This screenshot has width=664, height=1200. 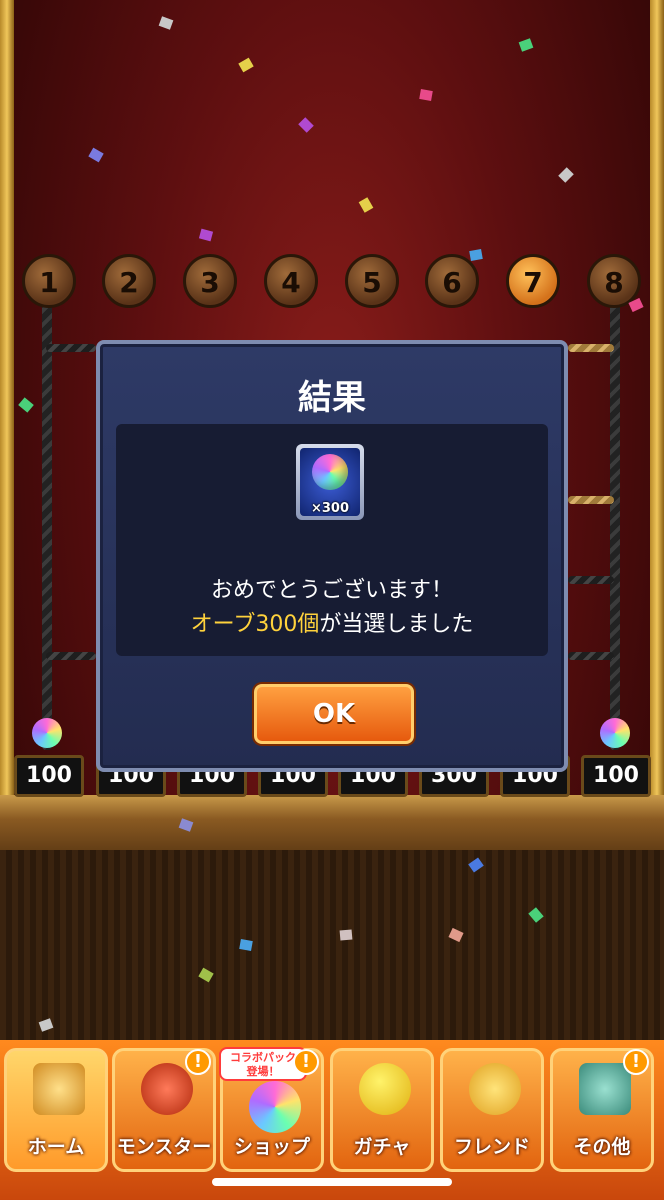 I want to click on friends-icon, so click(x=495, y=1089).